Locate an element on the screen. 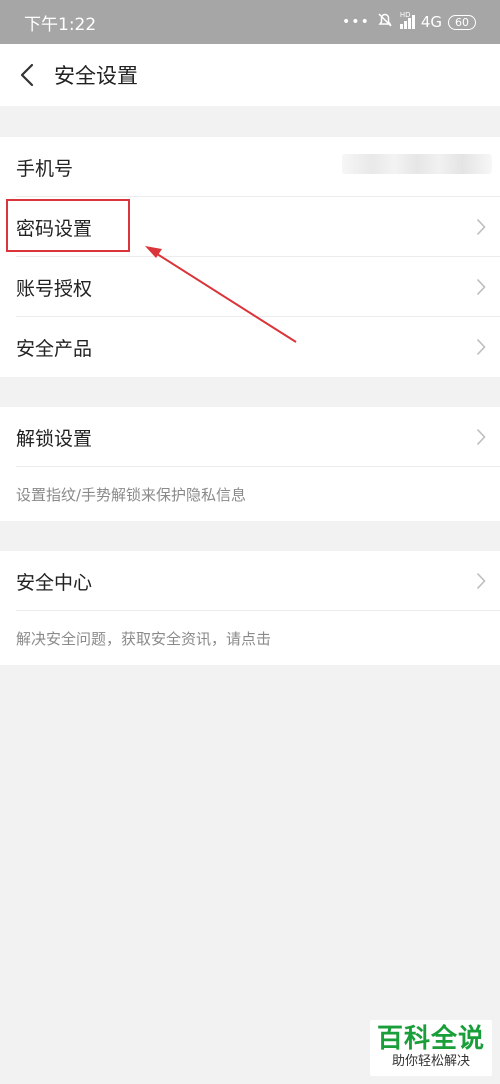 Image resolution: width=500 pixels, height=1084 pixels. chevron-left-icon is located at coordinates (27, 75).